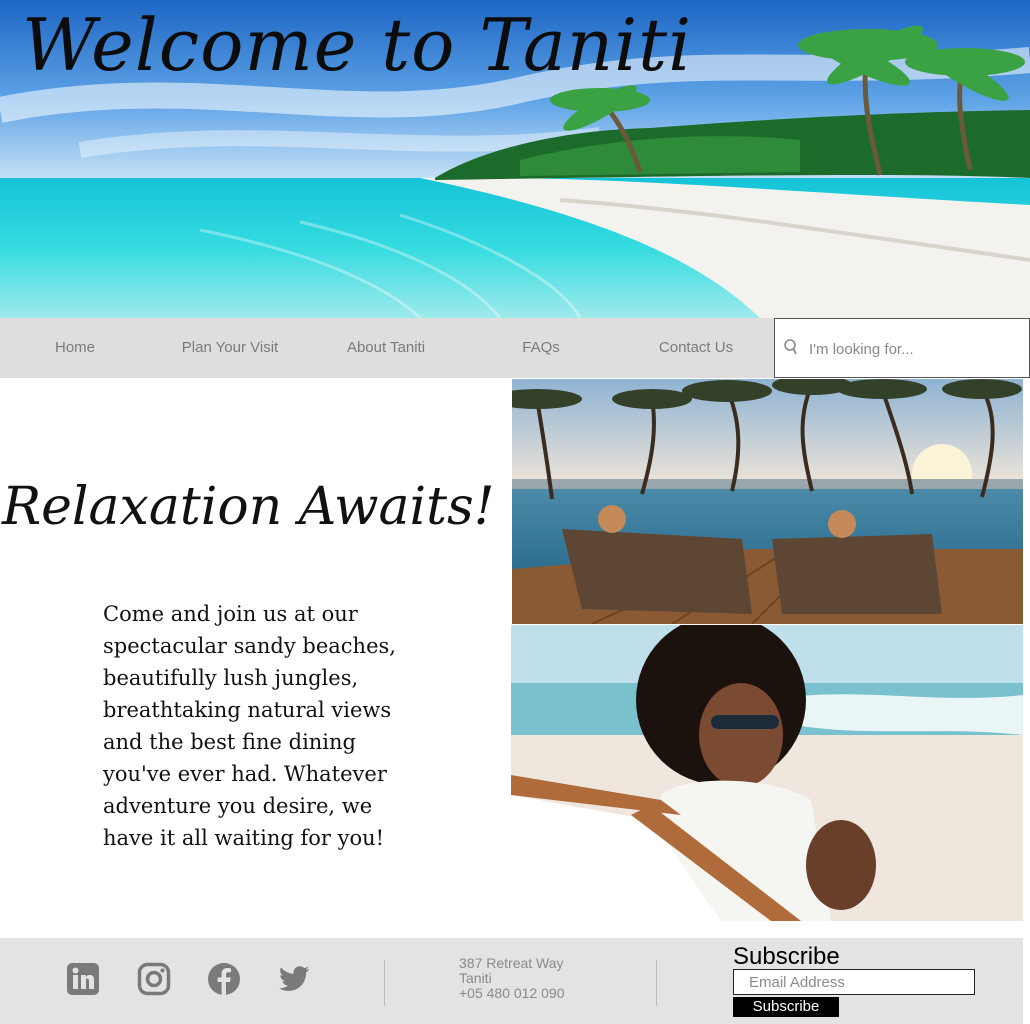 Image resolution: width=1030 pixels, height=1024 pixels. I want to click on instagram-icon, so click(154, 979).